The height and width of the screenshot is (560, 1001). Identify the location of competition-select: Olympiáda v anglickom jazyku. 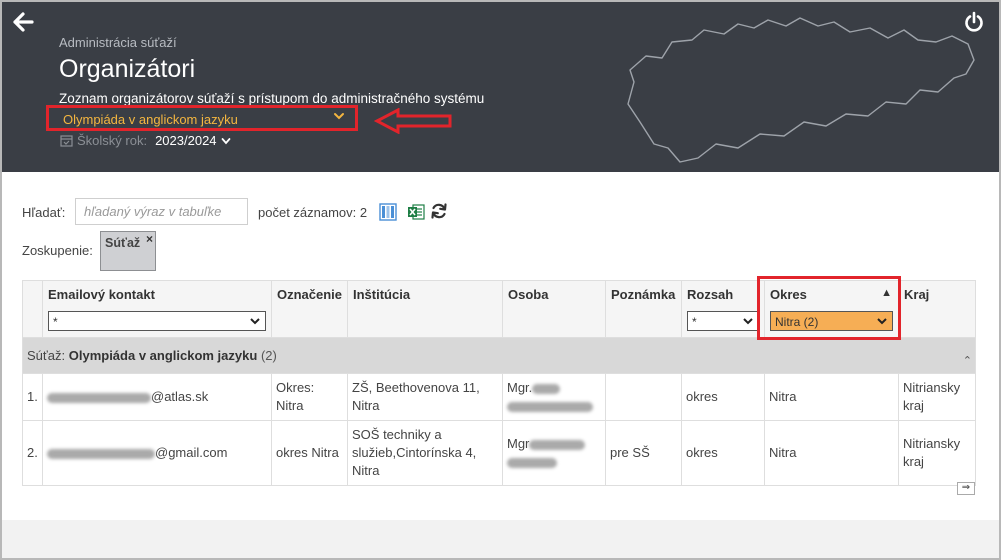
(202, 118).